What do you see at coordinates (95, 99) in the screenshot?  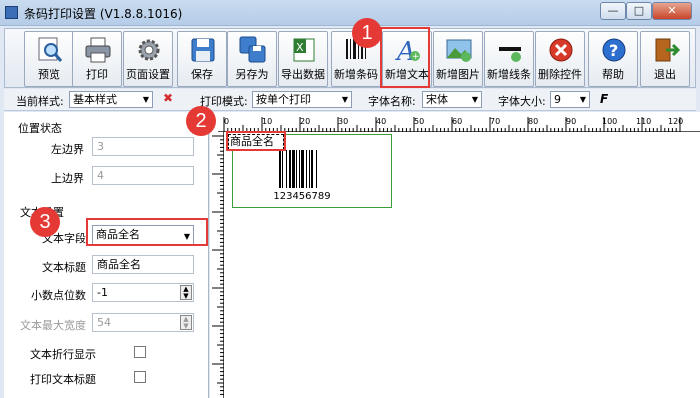 I see `style-select-value: 基本样式` at bounding box center [95, 99].